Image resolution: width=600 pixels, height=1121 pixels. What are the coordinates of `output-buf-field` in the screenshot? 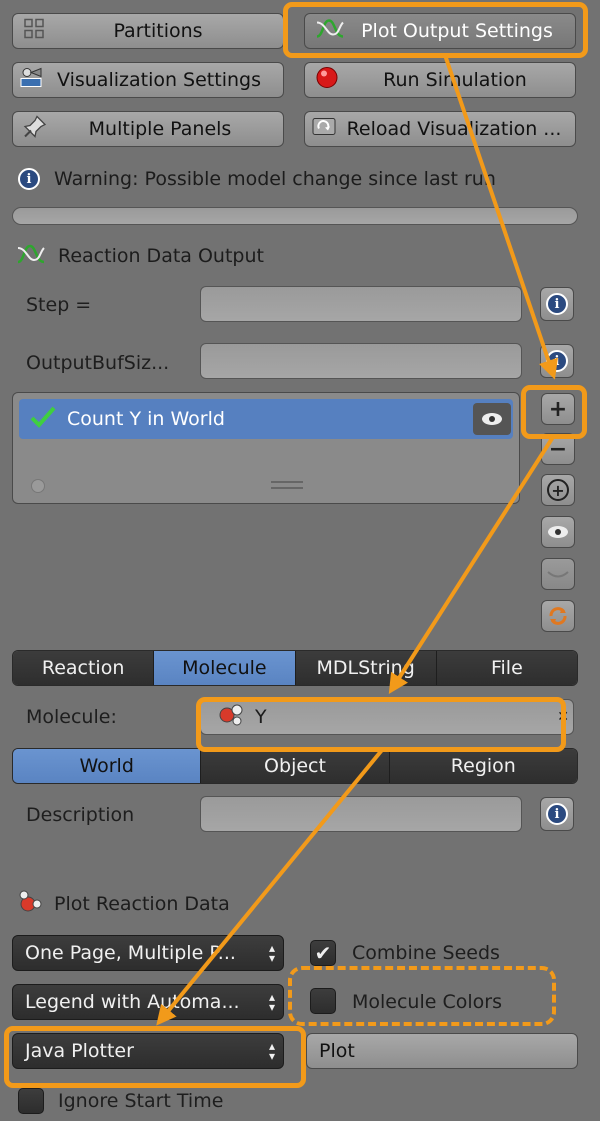 It's located at (361, 361).